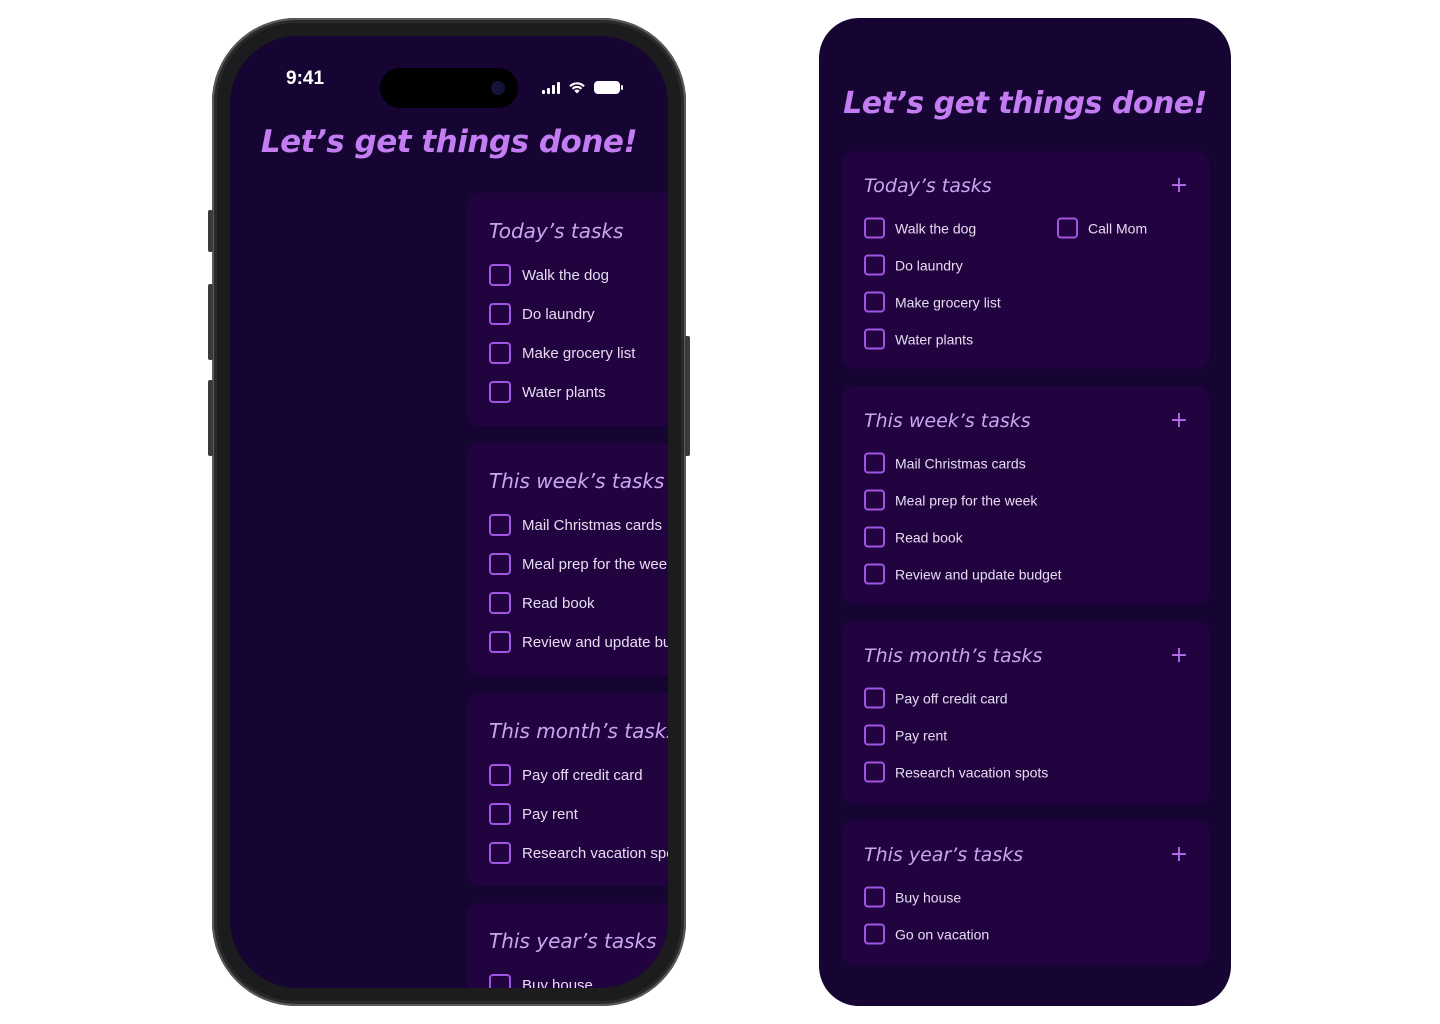 This screenshot has height=1024, width=1440. I want to click on power-button, so click(687, 396).